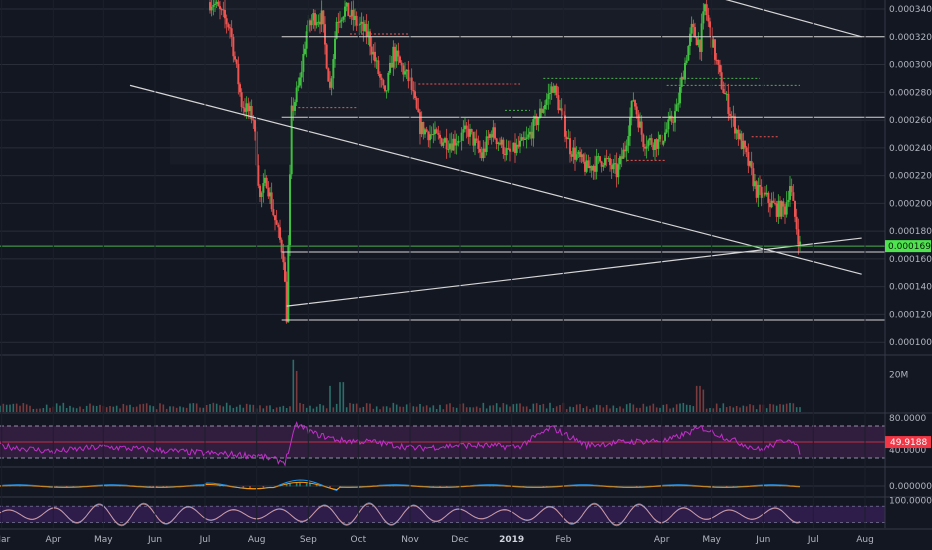 The image size is (932, 550). What do you see at coordinates (459, 540) in the screenshot?
I see `time-tick-label: Dec` at bounding box center [459, 540].